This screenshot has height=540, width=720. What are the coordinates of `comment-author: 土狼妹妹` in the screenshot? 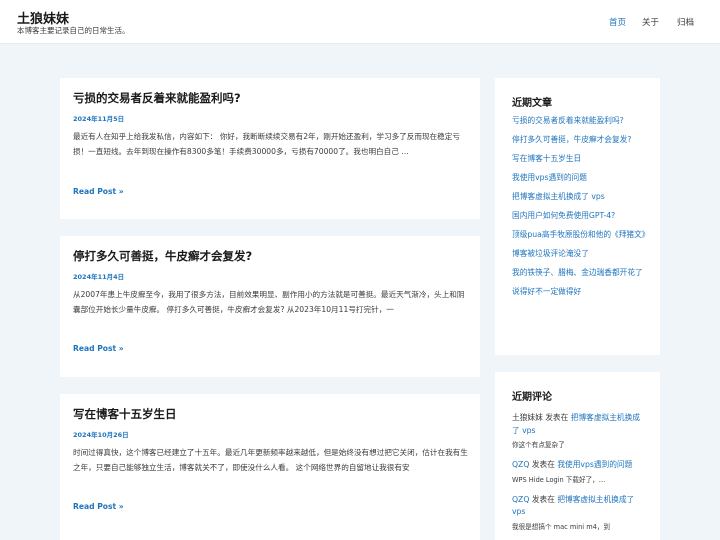 It's located at (527, 417).